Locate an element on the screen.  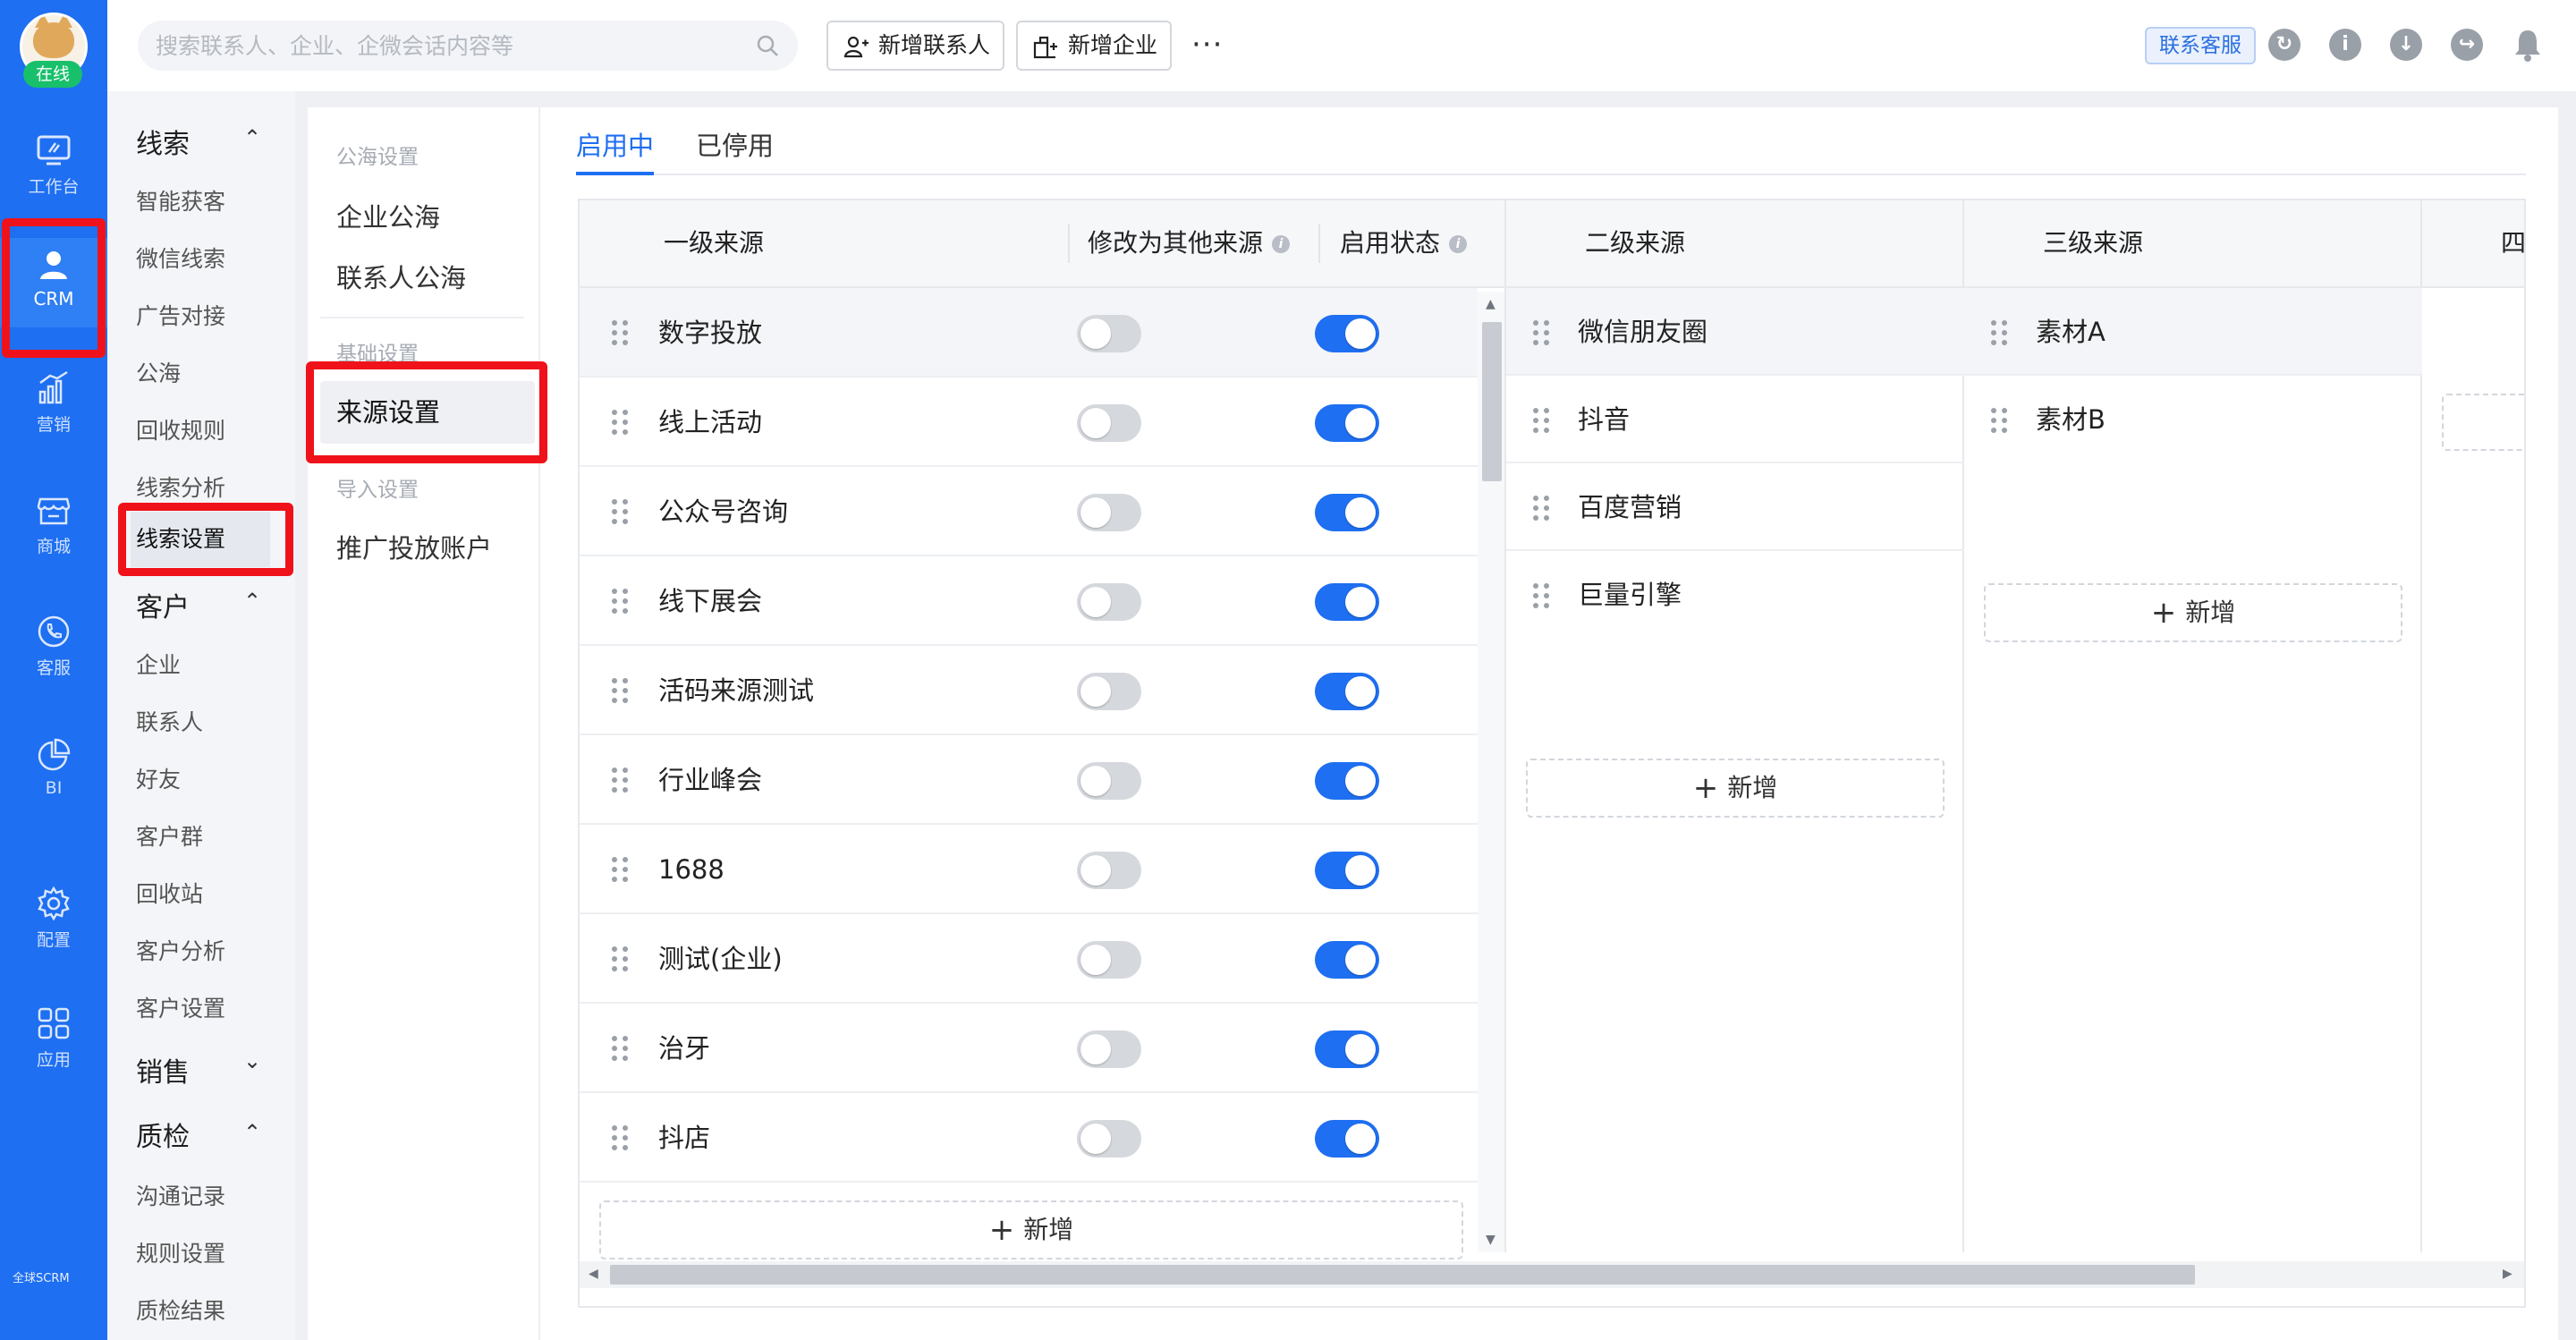
nav-item-contacts: 联系人 is located at coordinates (169, 721).